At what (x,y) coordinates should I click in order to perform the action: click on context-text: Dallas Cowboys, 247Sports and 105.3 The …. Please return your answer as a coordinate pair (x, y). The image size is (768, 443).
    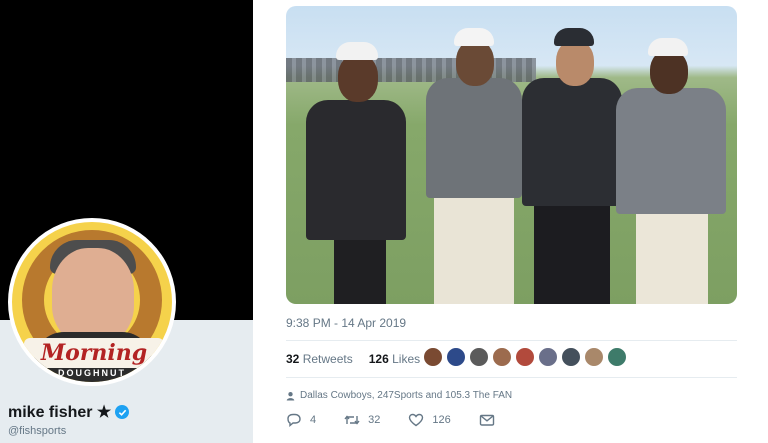
    Looking at the image, I should click on (406, 395).